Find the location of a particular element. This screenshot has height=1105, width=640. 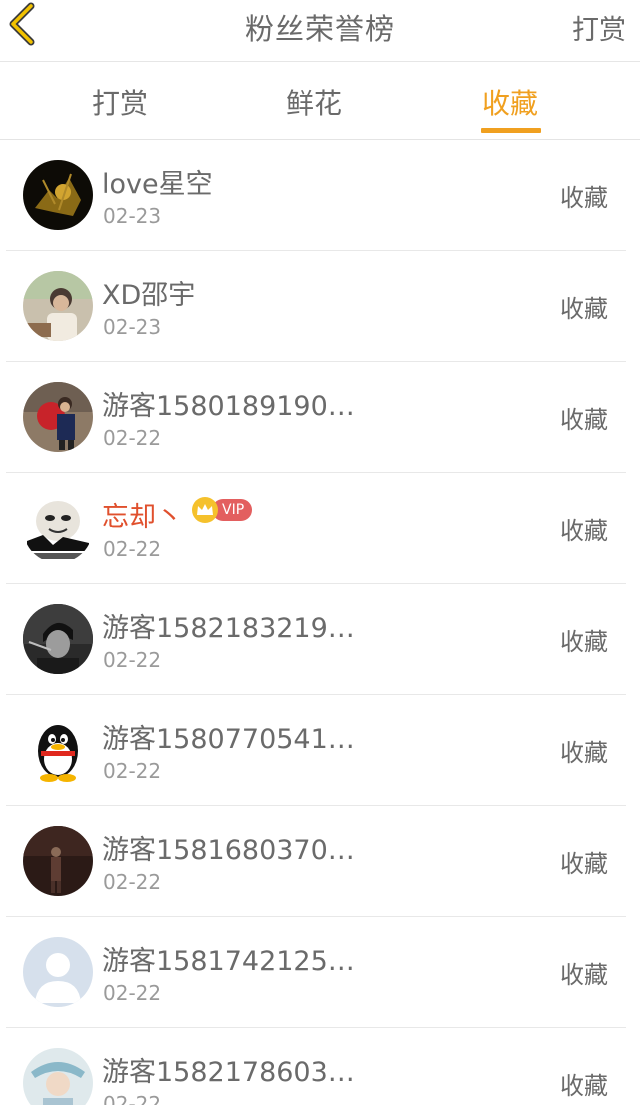

list-item: 游客1581742125… 02-22 收藏 is located at coordinates (316, 972).